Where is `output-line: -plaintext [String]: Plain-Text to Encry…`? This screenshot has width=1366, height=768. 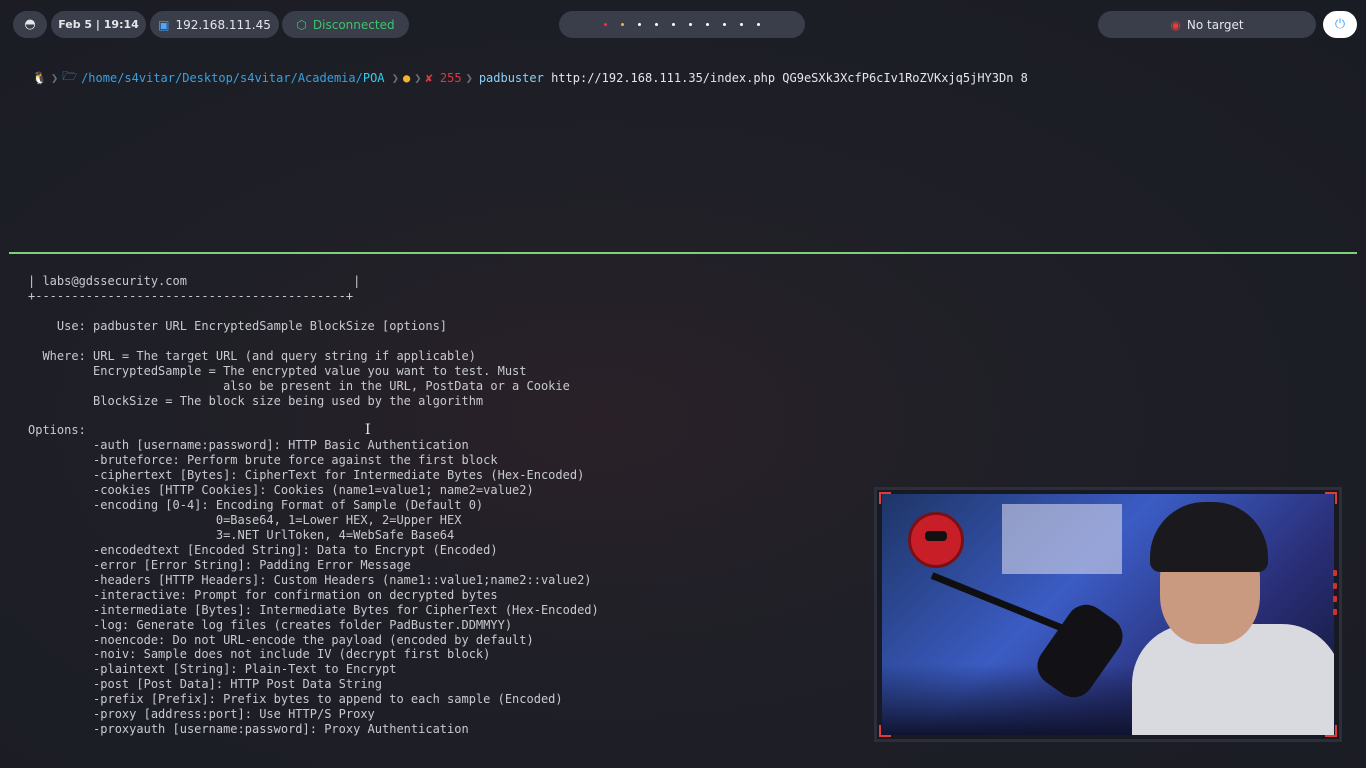 output-line: -plaintext [String]: Plain-Text to Encry… is located at coordinates (212, 669).